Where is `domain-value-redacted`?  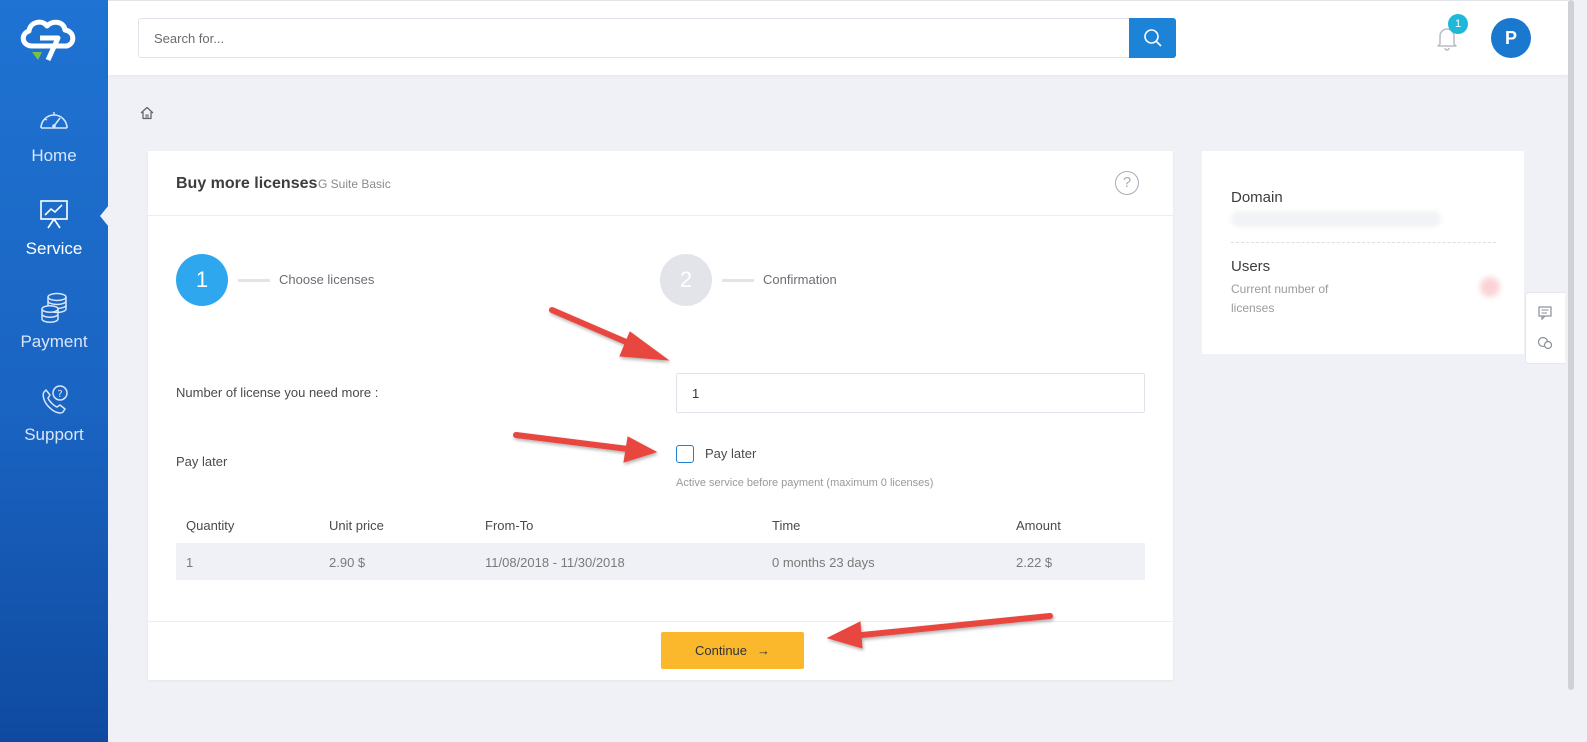
domain-value-redacted is located at coordinates (1336, 219).